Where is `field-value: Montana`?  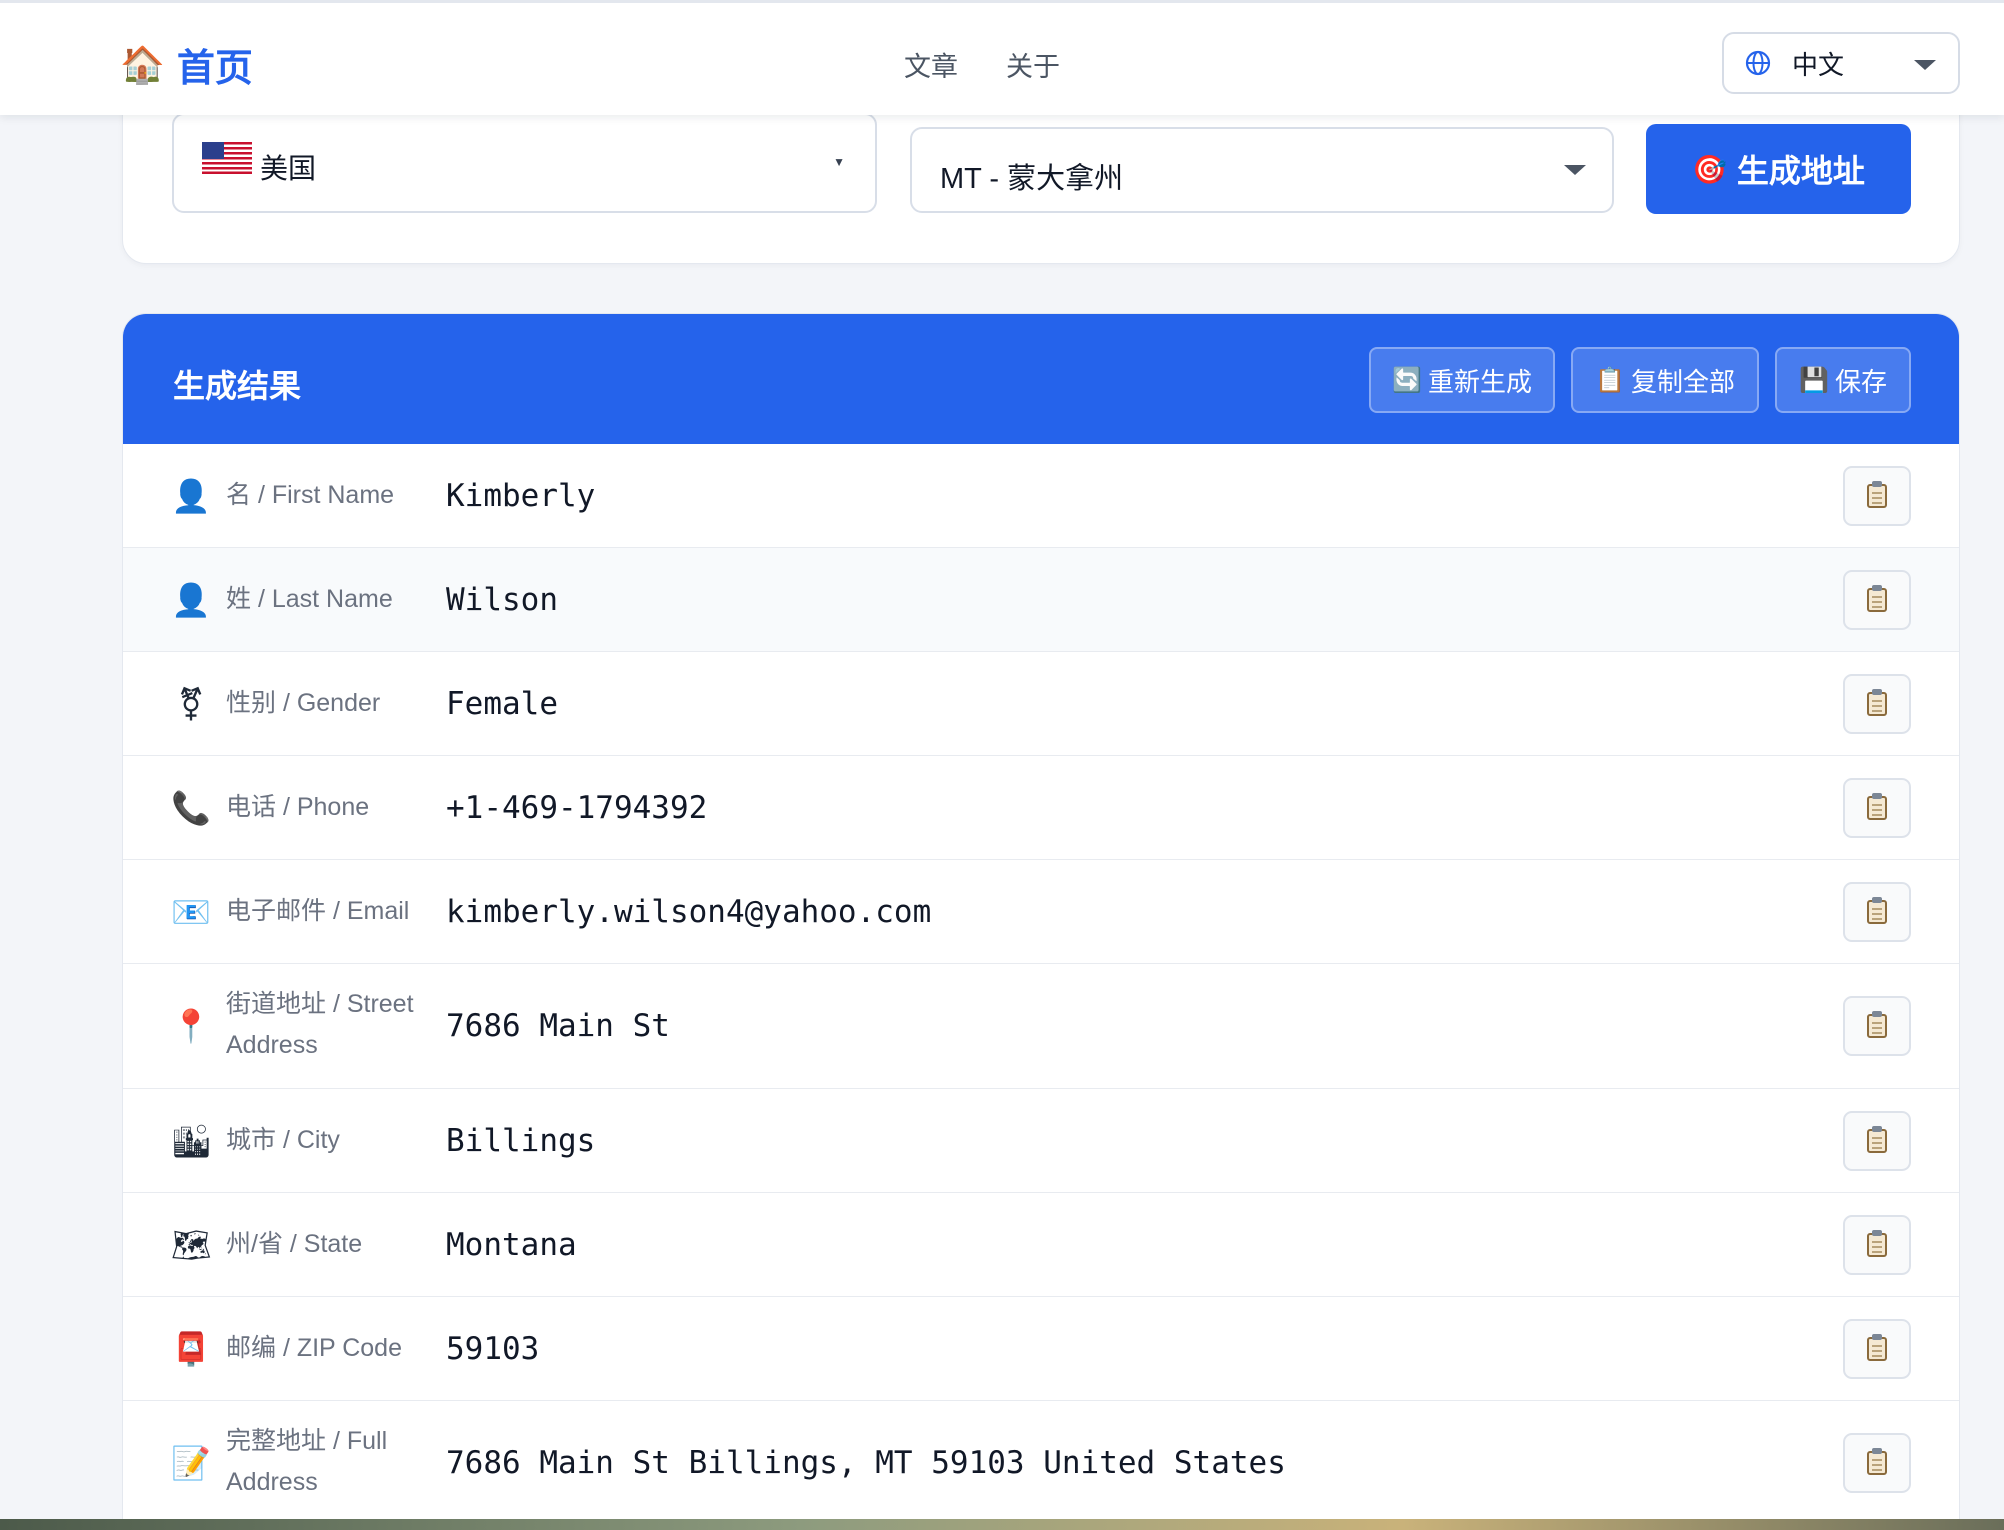 field-value: Montana is located at coordinates (511, 1245).